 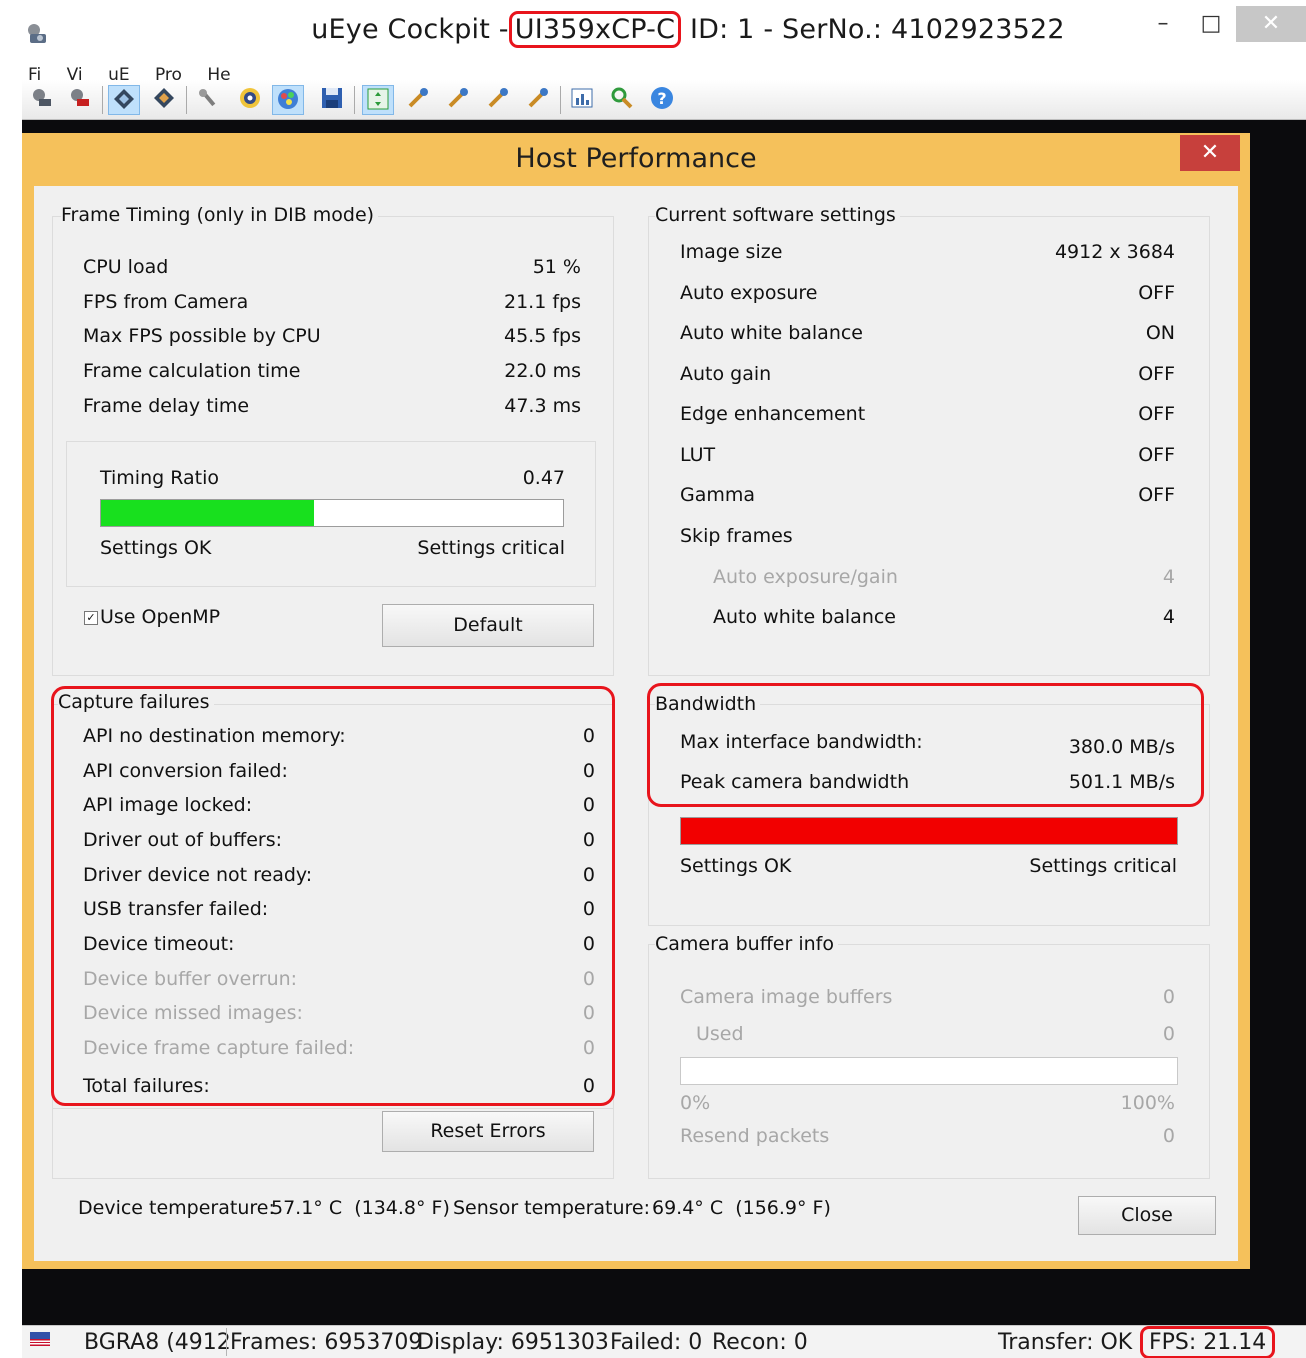 What do you see at coordinates (458, 100) in the screenshot?
I see `zoom-1-2-icon` at bounding box center [458, 100].